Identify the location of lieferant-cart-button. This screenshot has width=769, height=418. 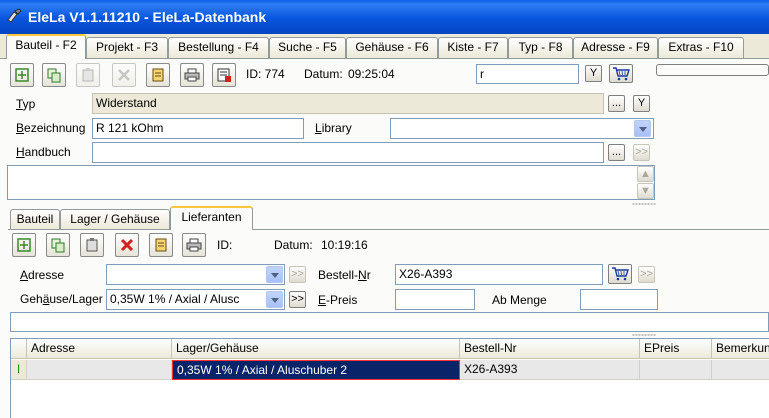
(620, 274).